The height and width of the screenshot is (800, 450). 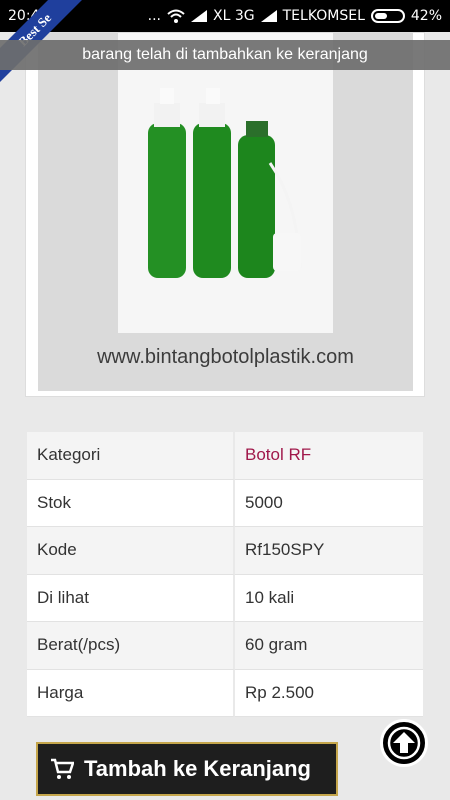 I want to click on battery-icon, so click(x=387, y=16).